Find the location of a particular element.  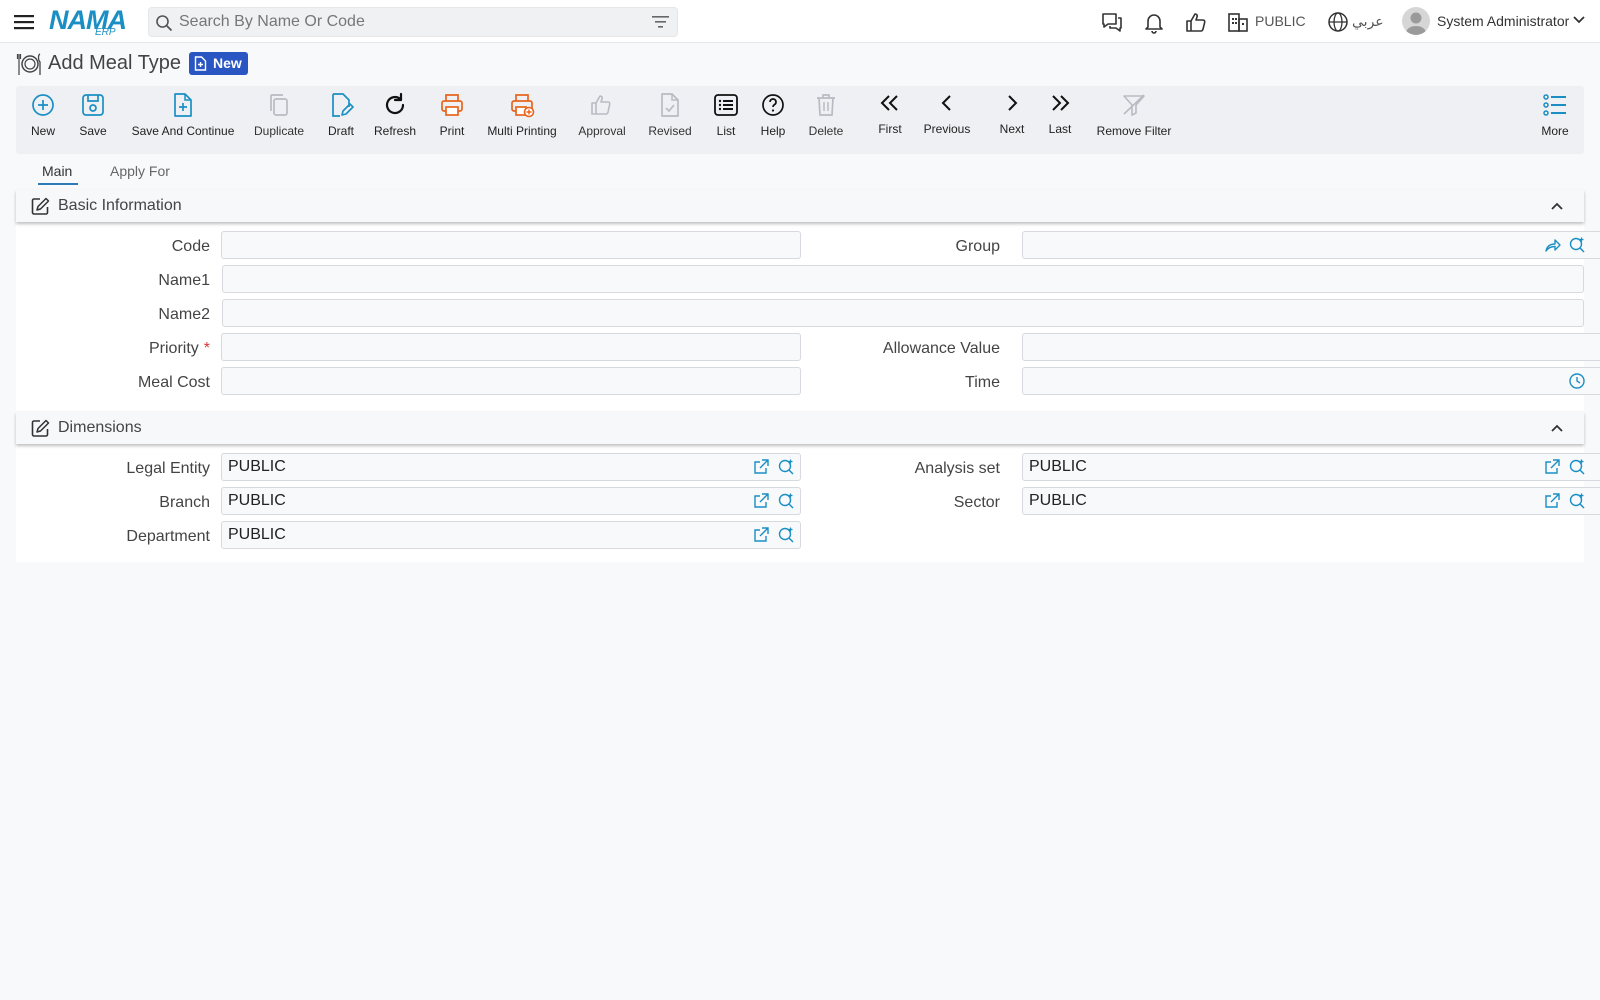

save-button: Save is located at coordinates (93, 120).